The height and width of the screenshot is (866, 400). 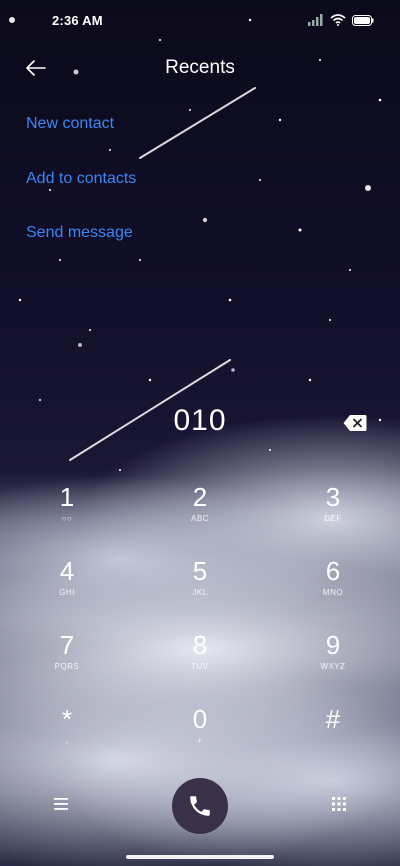 What do you see at coordinates (333, 571) in the screenshot?
I see `key-digit: 6` at bounding box center [333, 571].